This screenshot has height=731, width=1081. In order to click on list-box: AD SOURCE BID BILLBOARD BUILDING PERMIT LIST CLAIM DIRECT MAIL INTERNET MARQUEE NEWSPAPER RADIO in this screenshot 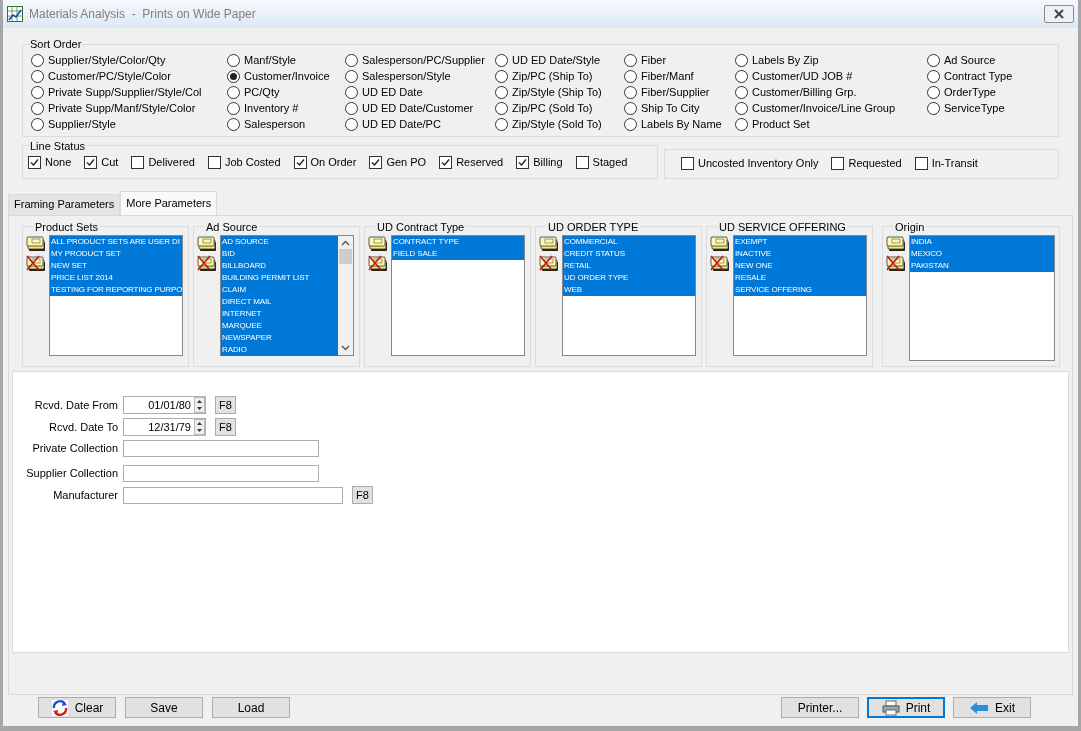, I will do `click(287, 295)`.